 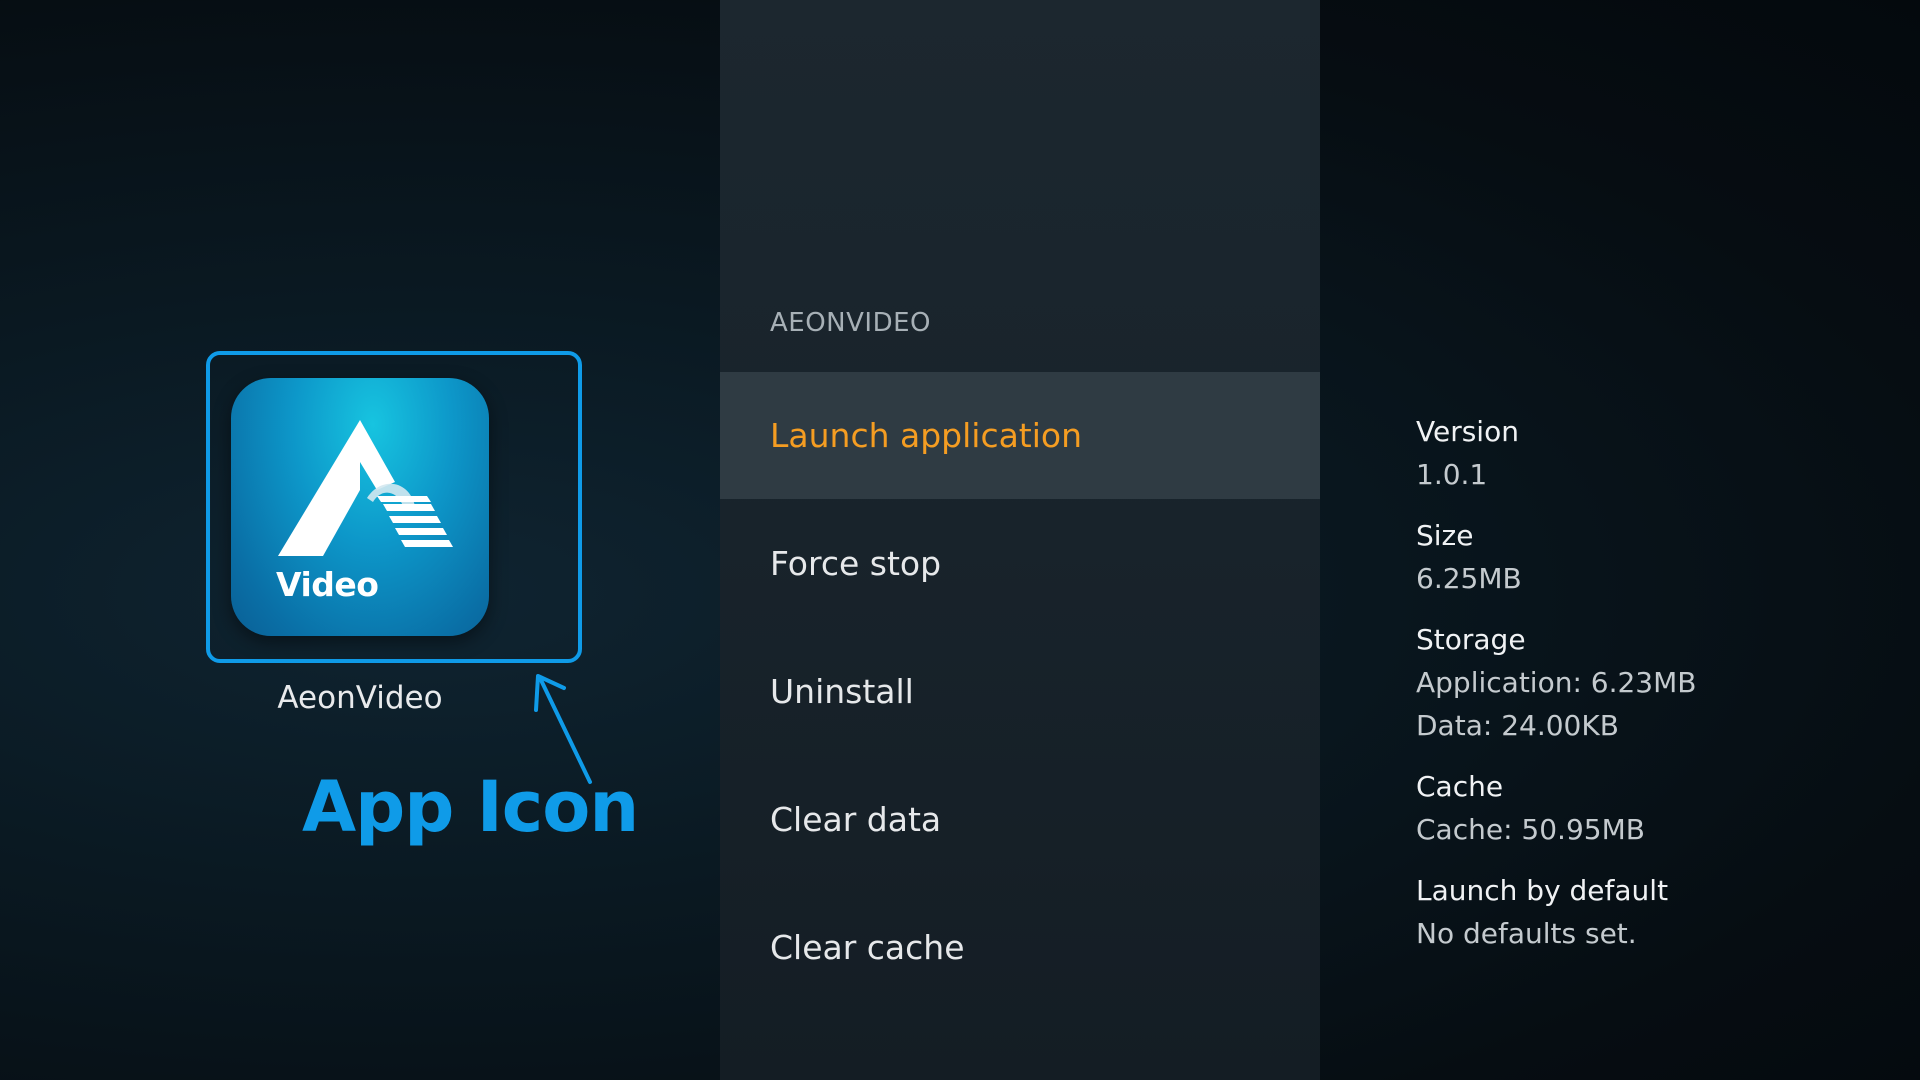 What do you see at coordinates (1542, 890) in the screenshot?
I see `launch-default-label: Launch by default` at bounding box center [1542, 890].